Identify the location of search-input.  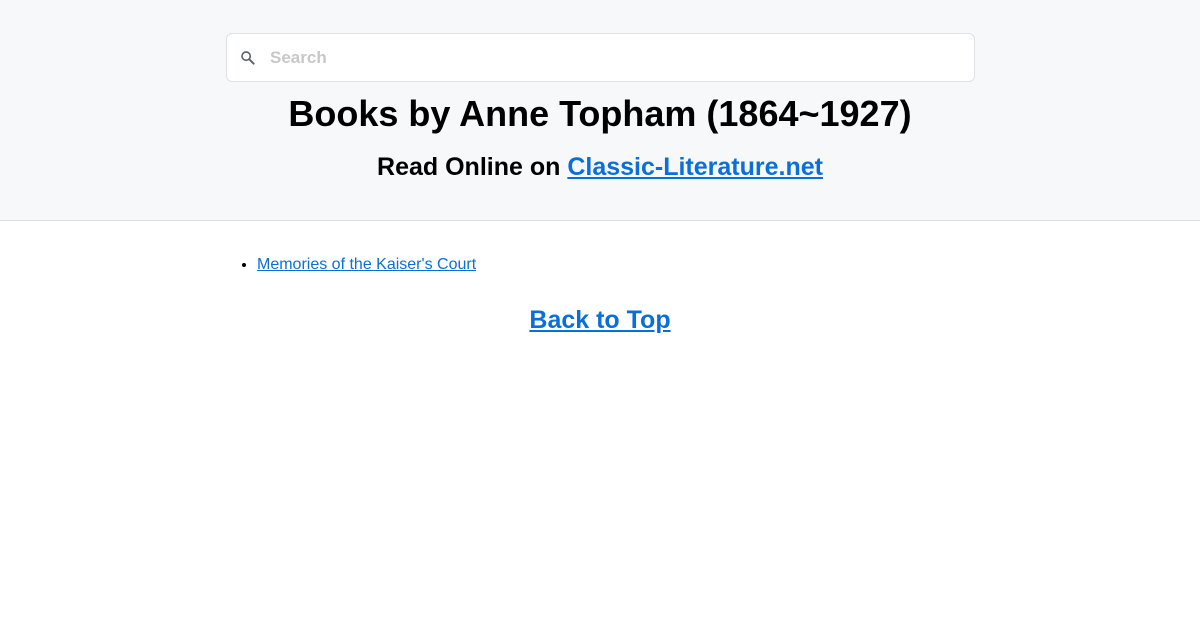
(615, 57).